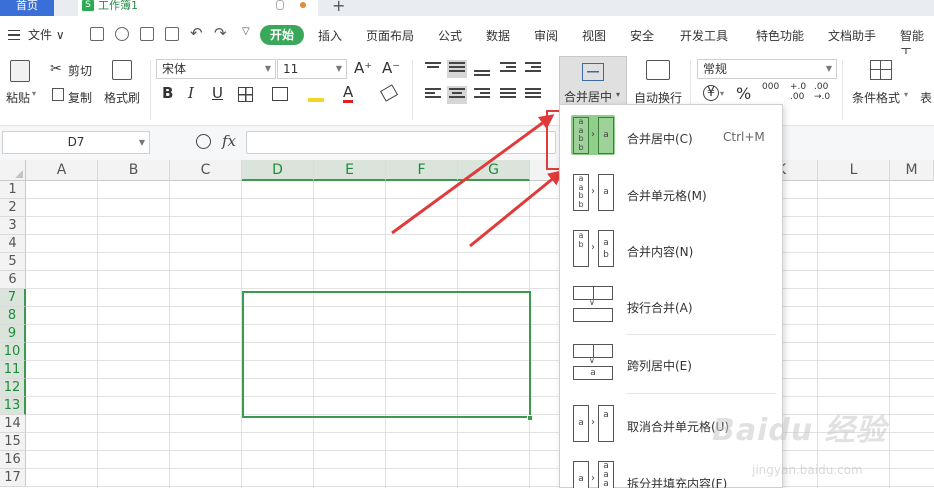 The width and height of the screenshot is (934, 488). What do you see at coordinates (330, 35) in the screenshot?
I see `menu-insert: 插入` at bounding box center [330, 35].